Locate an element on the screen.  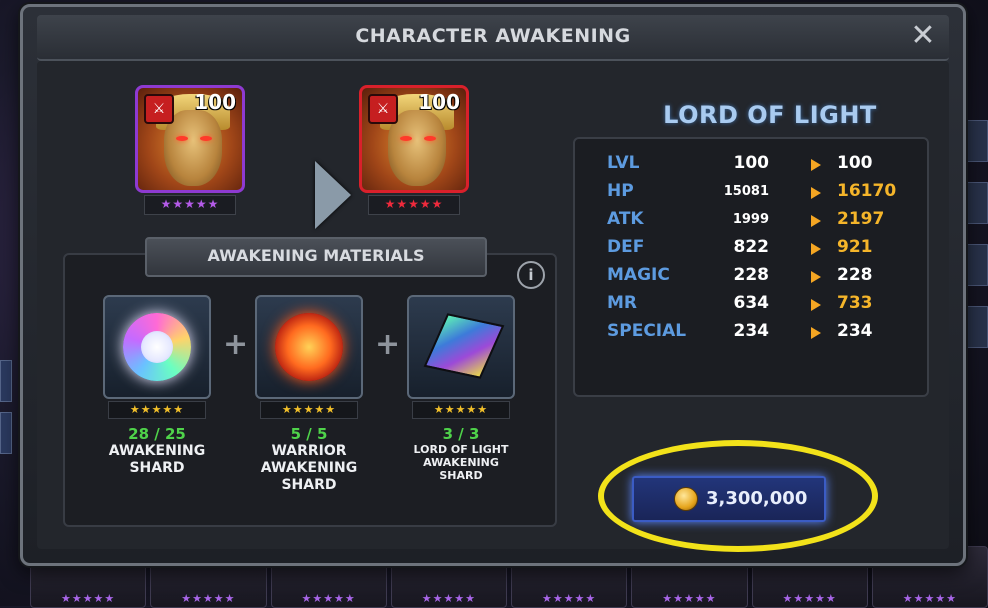
portrait-after: ⚔ 100 ★★★★★ is located at coordinates (414, 150).